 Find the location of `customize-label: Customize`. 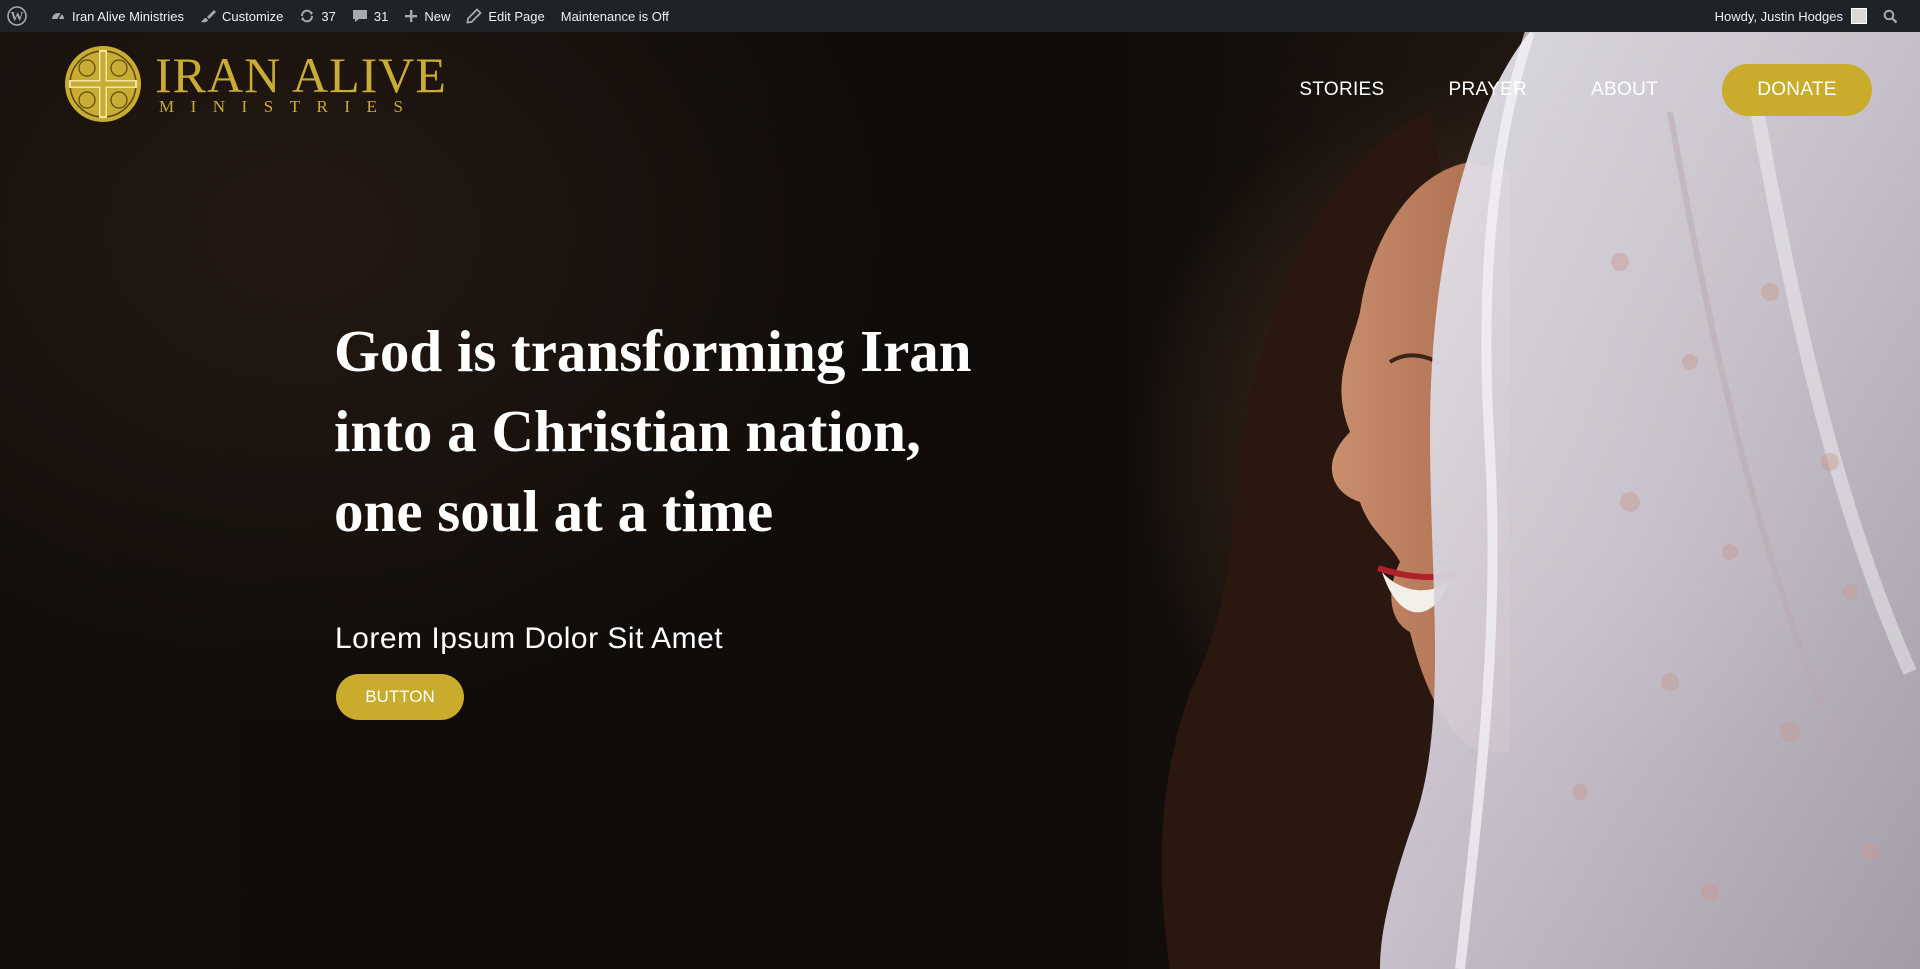

customize-label: Customize is located at coordinates (252, 16).